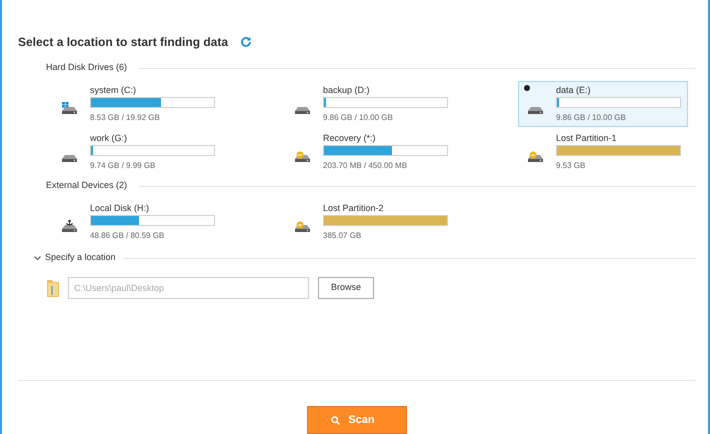  What do you see at coordinates (125, 118) in the screenshot?
I see `drive-size: 8.53 GB / 19.92 GB` at bounding box center [125, 118].